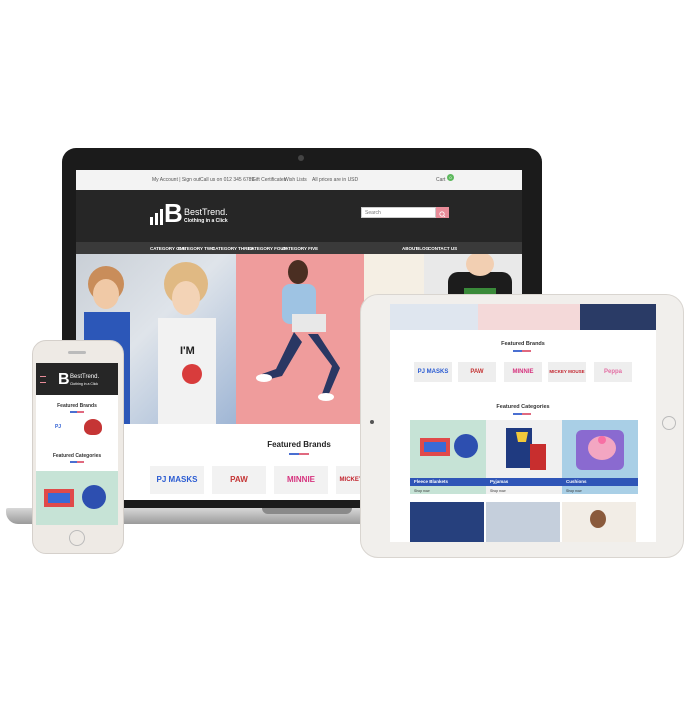 Image resolution: width=684 pixels, height=708 pixels. I want to click on site-header: B BestTrend. Clothing in a Click Search, so click(299, 216).